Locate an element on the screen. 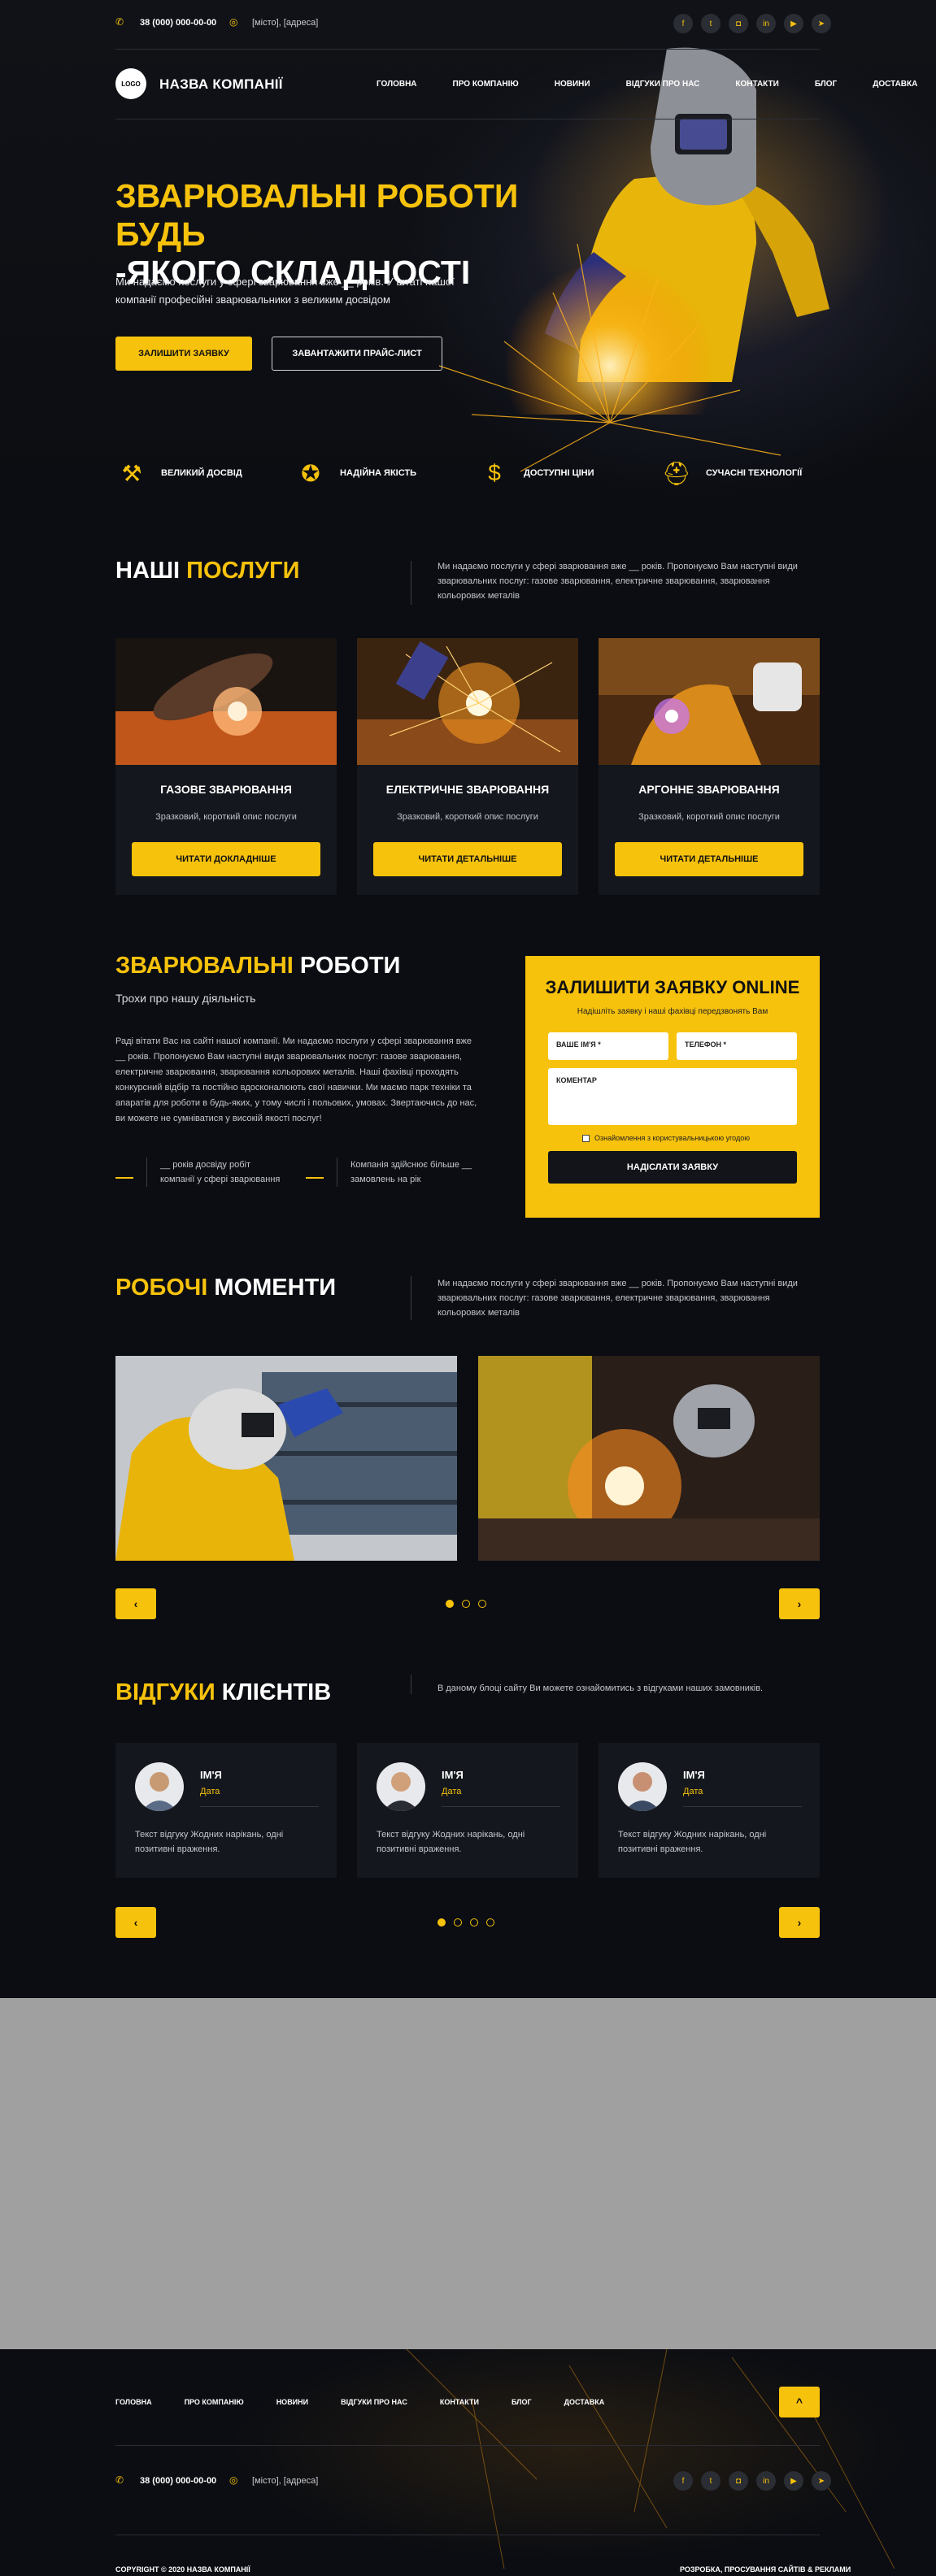 The width and height of the screenshot is (936, 2576). hero-title-line1: ЗВАРЮВАЛЬНІ РОБОТИ БУДЬ is located at coordinates (317, 215).